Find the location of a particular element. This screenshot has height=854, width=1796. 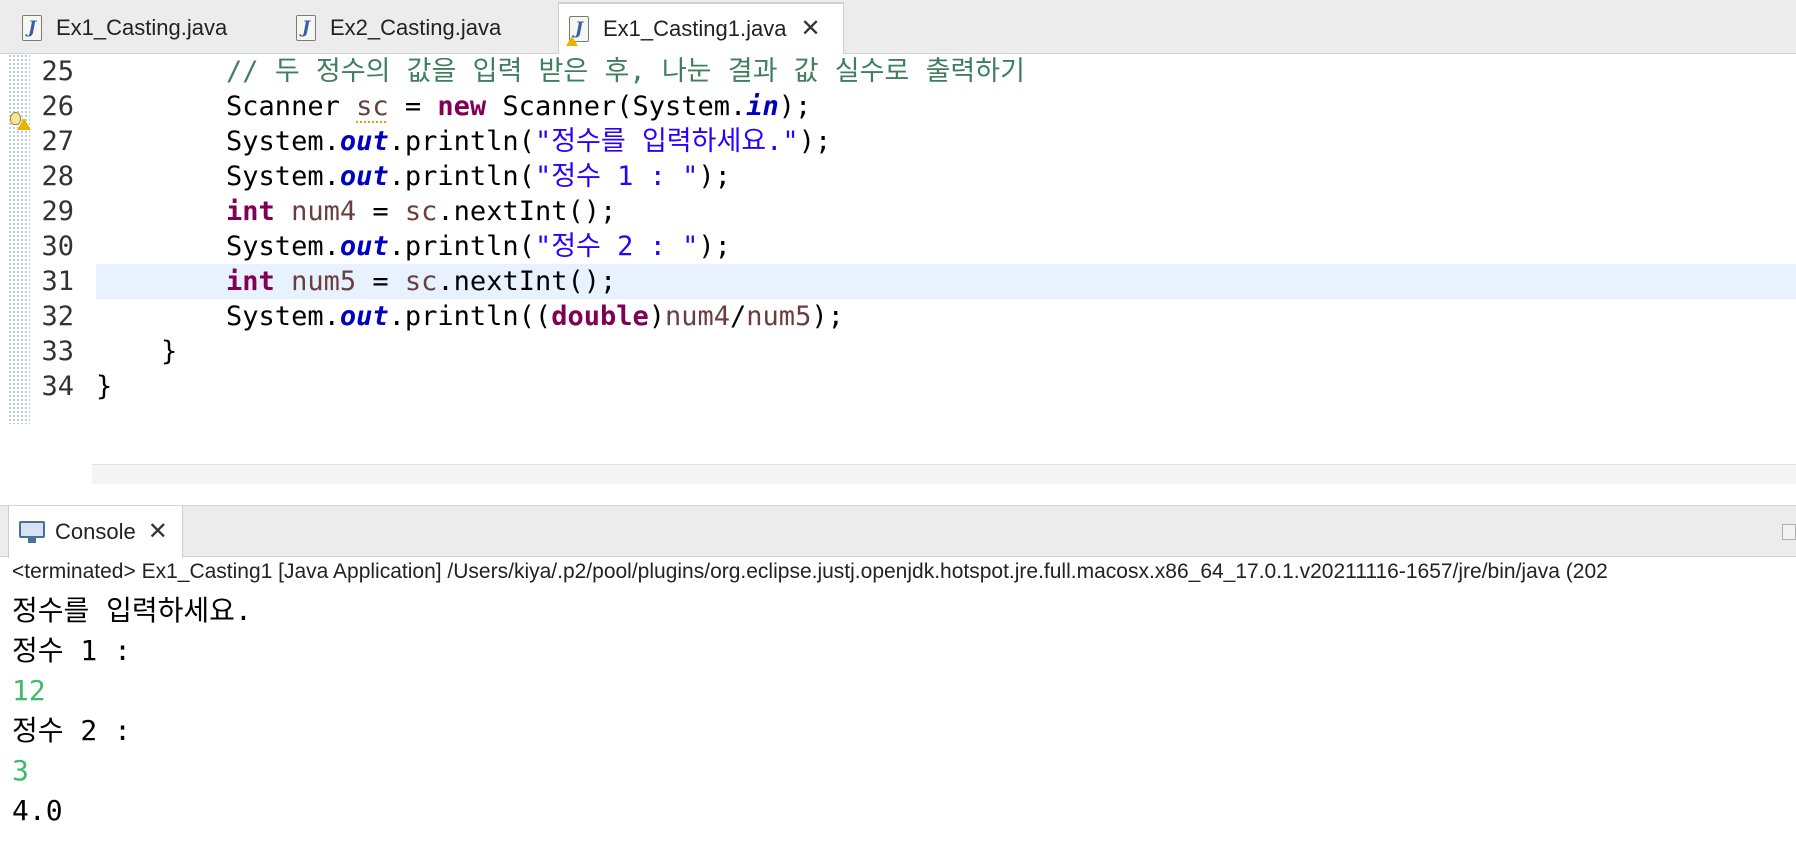

code-line: int num5 = sc.nextInt(); is located at coordinates (946, 281).